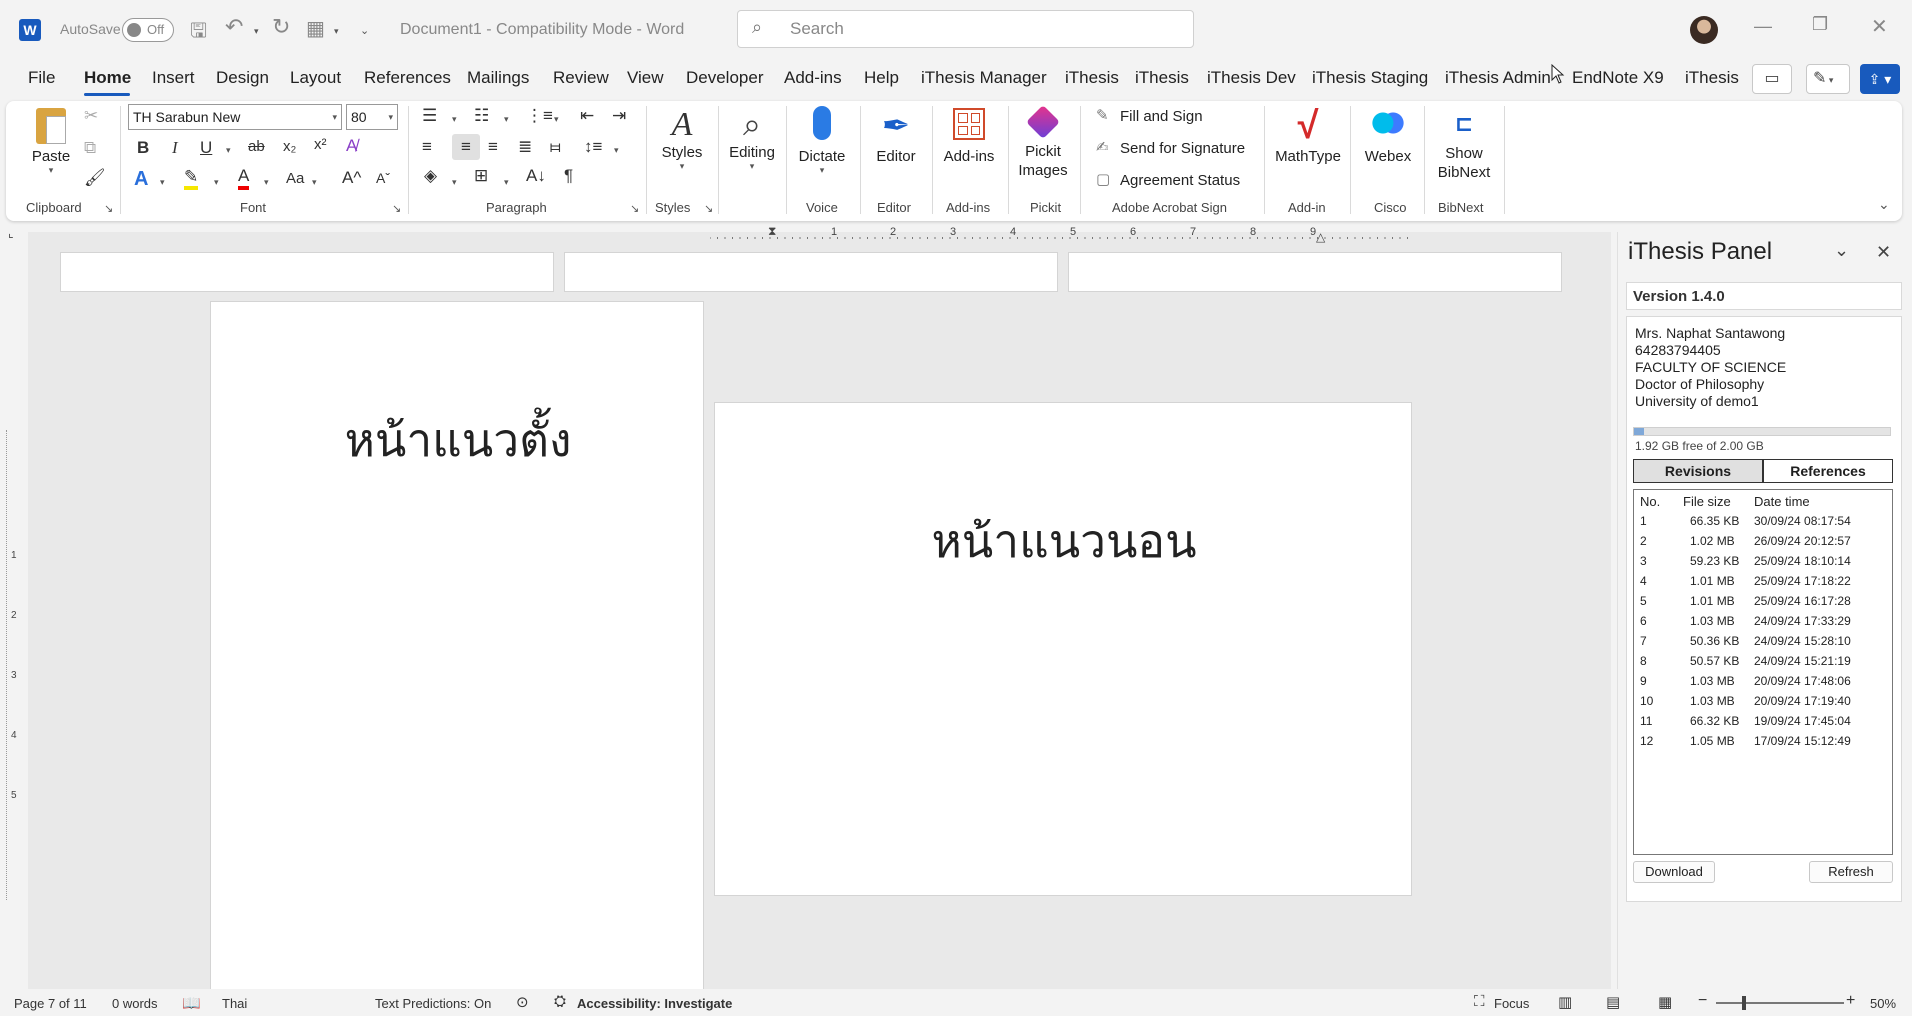 The height and width of the screenshot is (1016, 1912). Describe the element at coordinates (498, 78) in the screenshot. I see `tab-mailings: Mailings` at that location.